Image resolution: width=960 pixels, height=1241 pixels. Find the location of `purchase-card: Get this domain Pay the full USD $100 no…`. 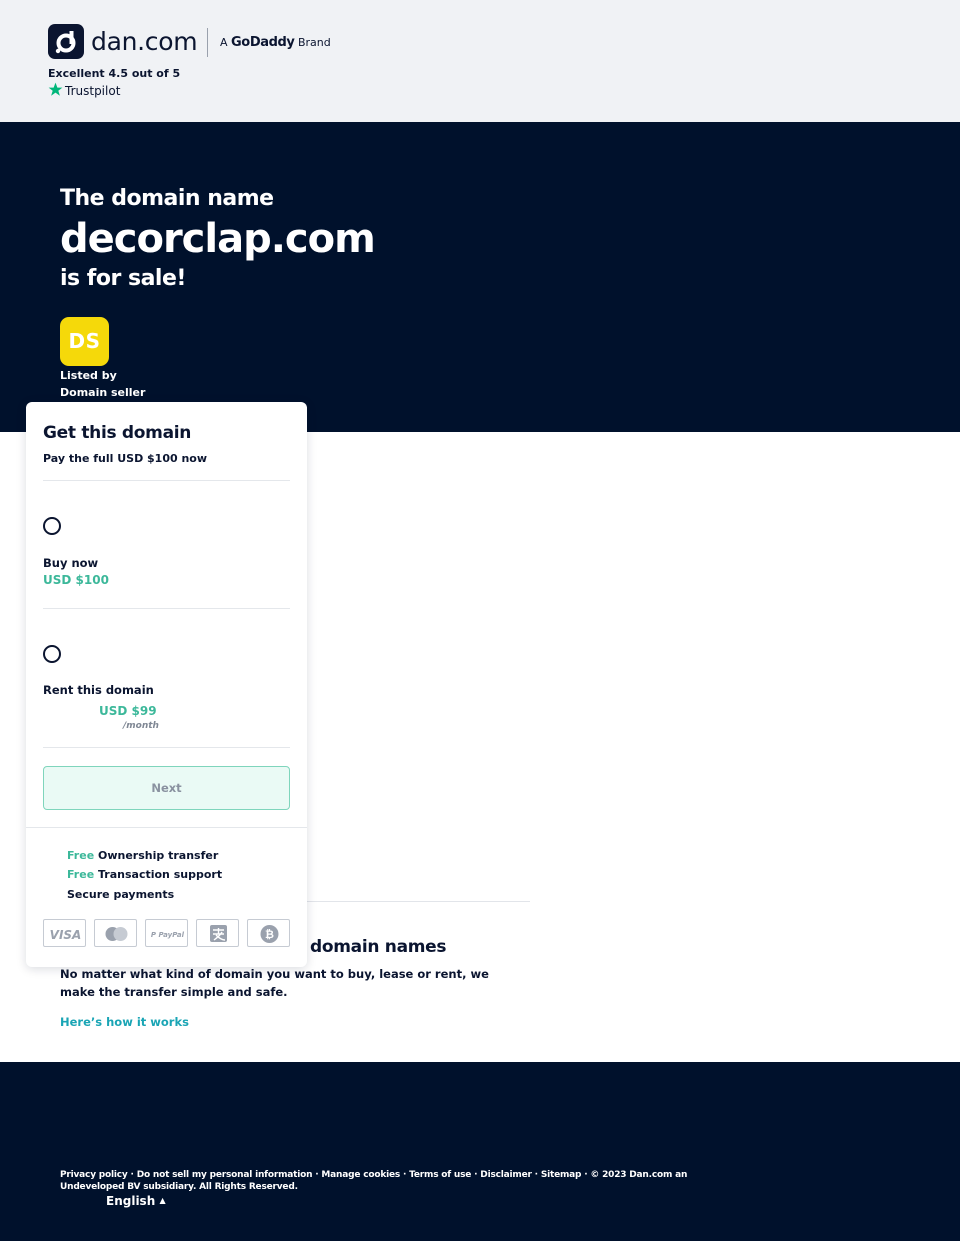

purchase-card: Get this domain Pay the full USD $100 no… is located at coordinates (166, 684).